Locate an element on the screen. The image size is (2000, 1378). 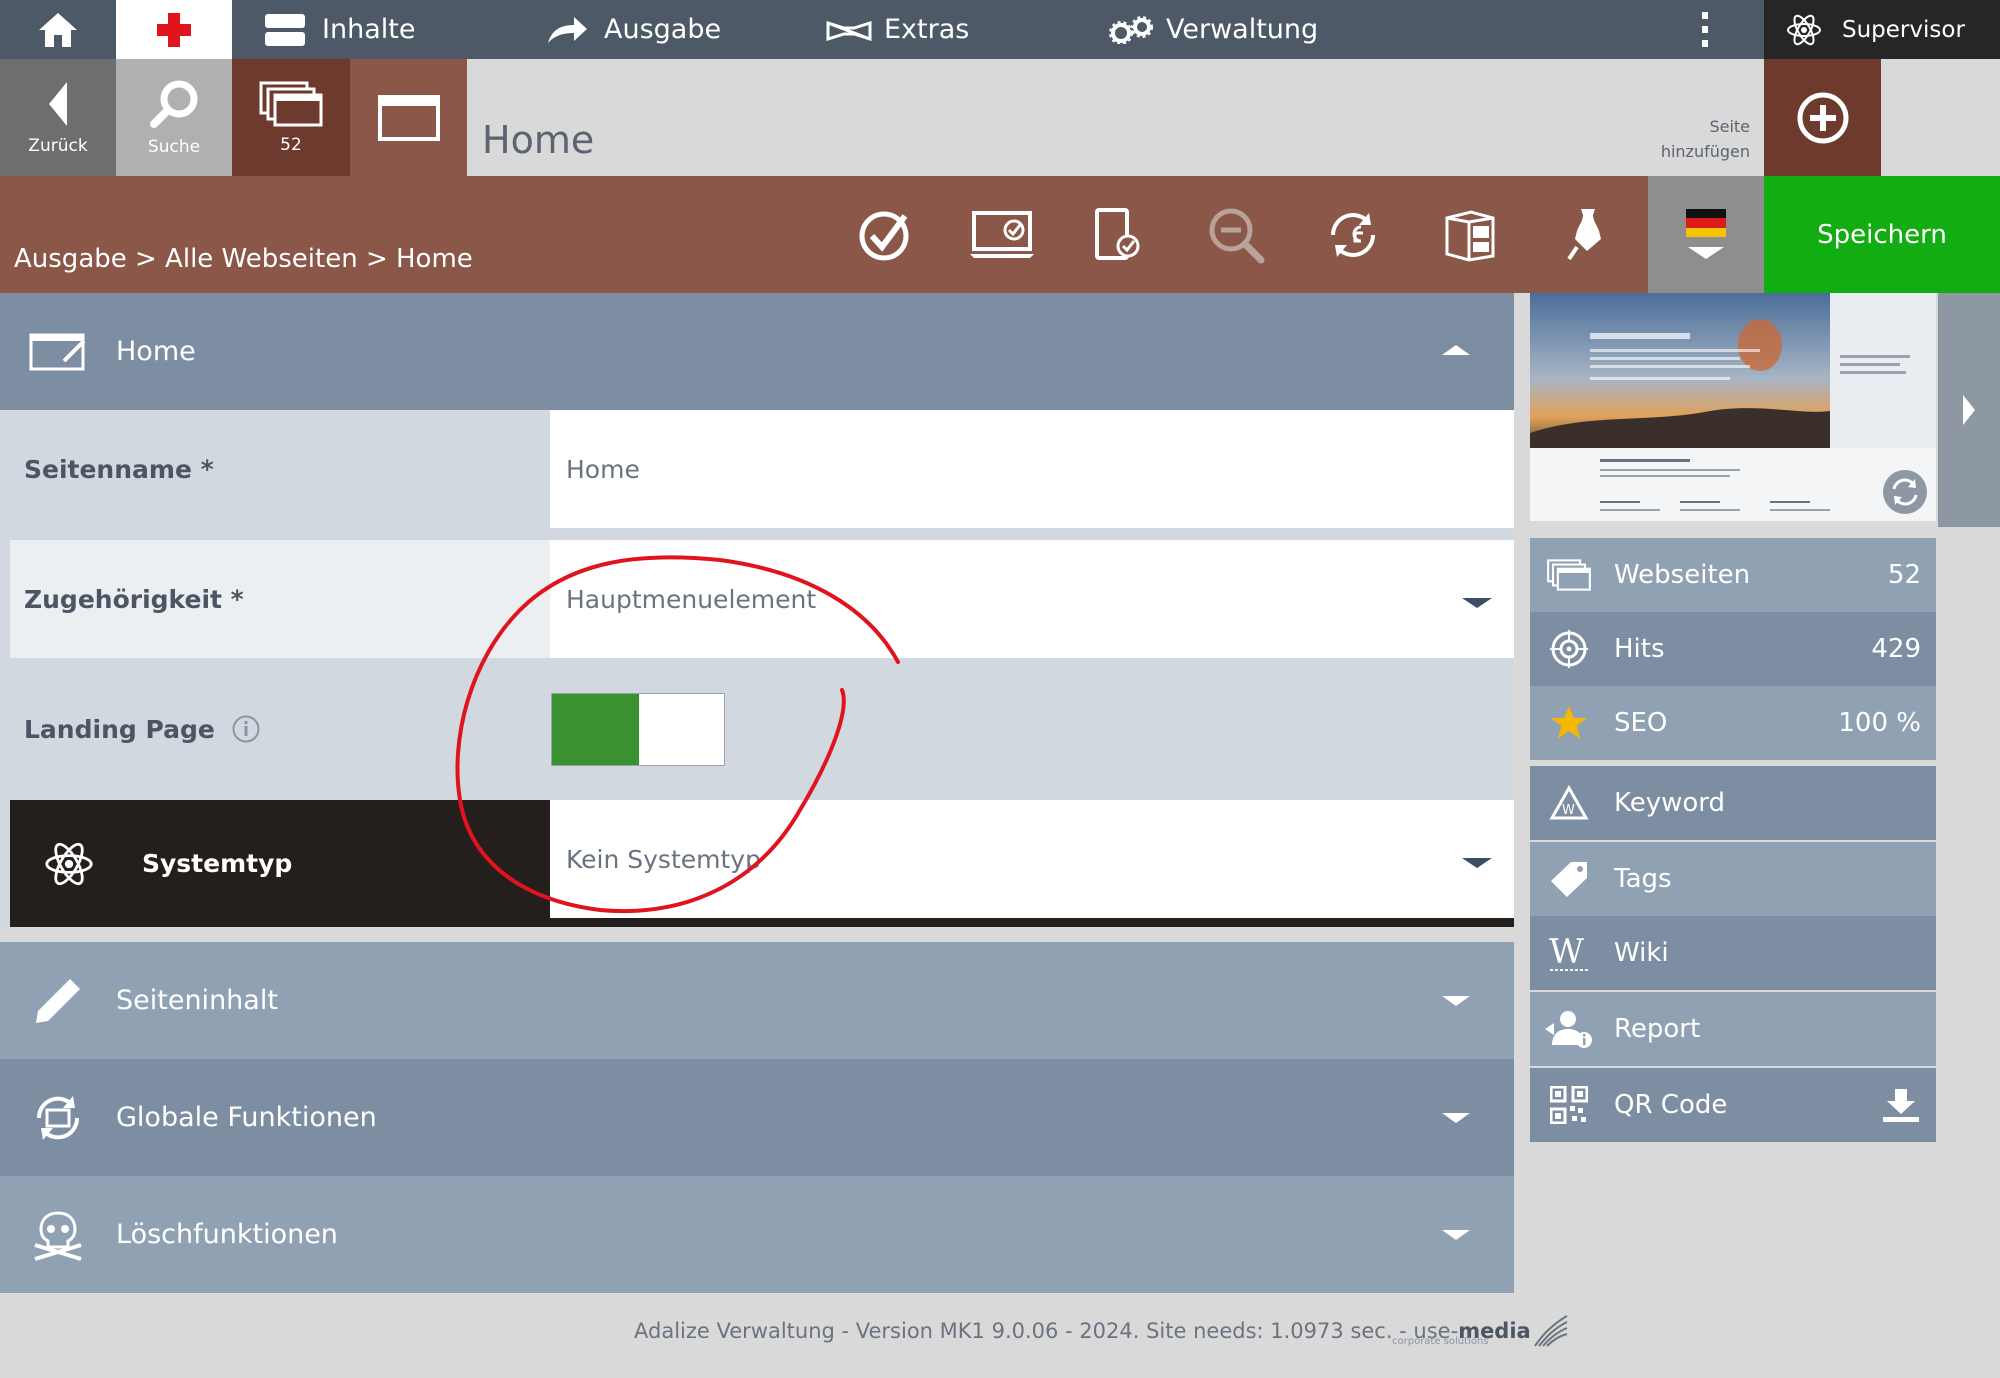
label-systemtyp: Systemtyp is located at coordinates (217, 863).